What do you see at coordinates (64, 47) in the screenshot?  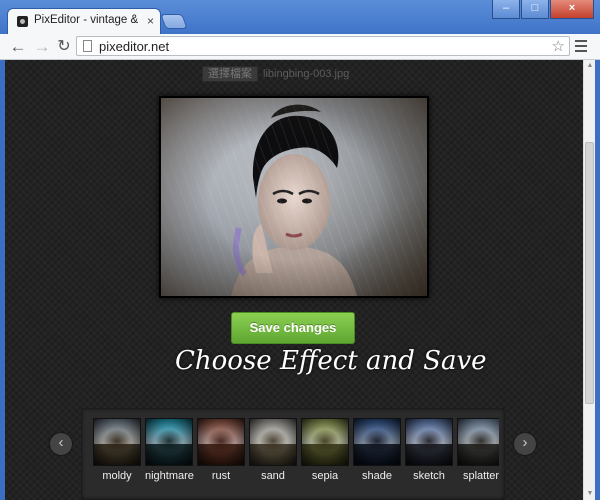 I see `reload-icon: ↻` at bounding box center [64, 47].